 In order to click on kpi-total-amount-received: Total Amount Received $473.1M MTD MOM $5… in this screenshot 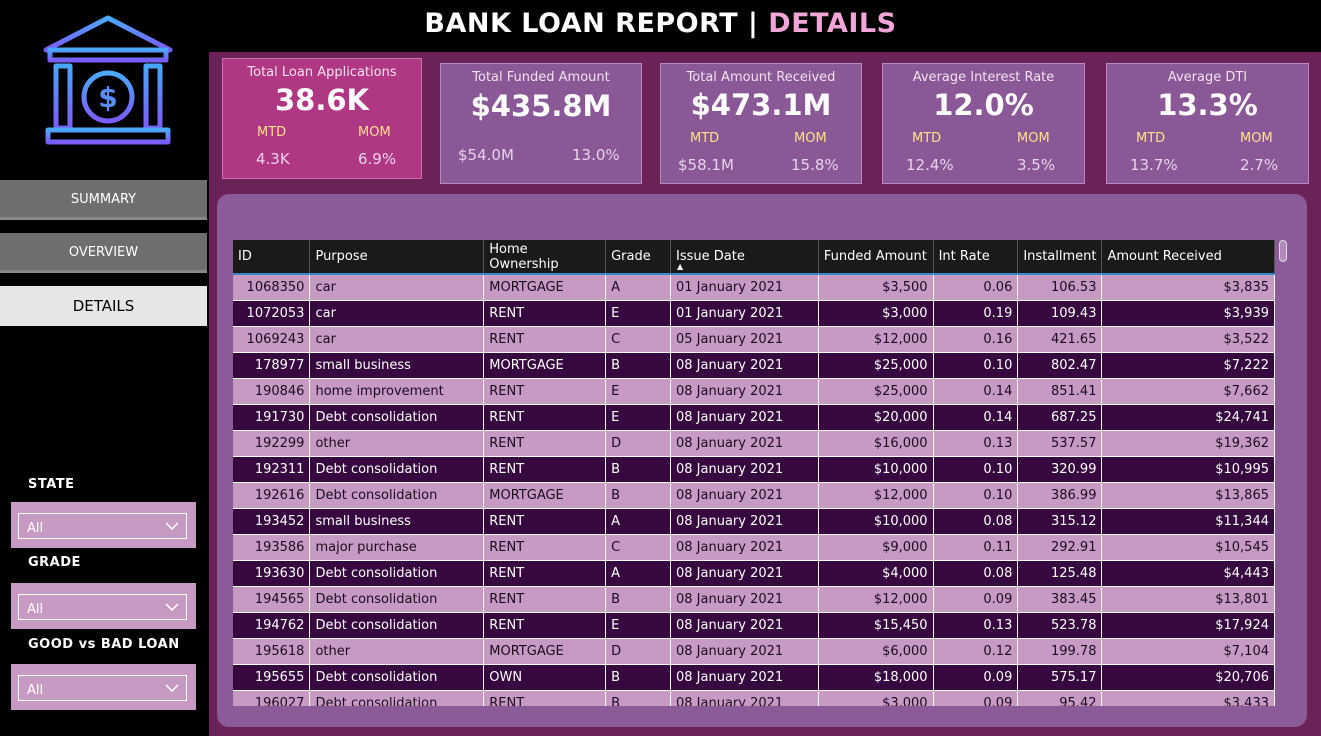, I will do `click(761, 123)`.